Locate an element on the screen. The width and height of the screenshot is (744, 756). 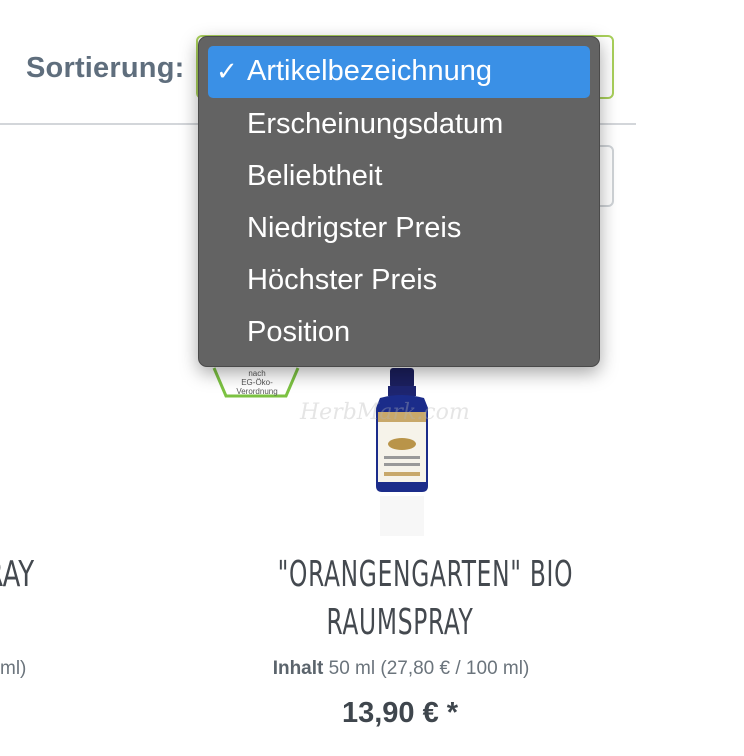
sort-option-label: Position is located at coordinates (299, 332).